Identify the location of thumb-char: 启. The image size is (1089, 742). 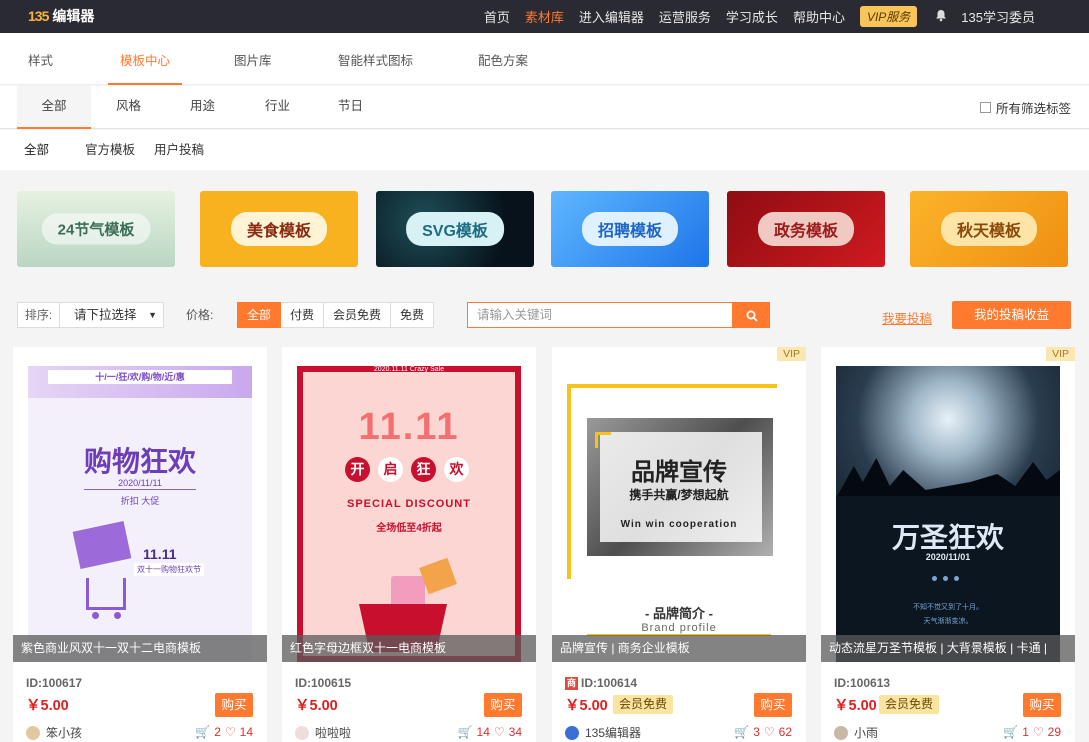
(390, 469).